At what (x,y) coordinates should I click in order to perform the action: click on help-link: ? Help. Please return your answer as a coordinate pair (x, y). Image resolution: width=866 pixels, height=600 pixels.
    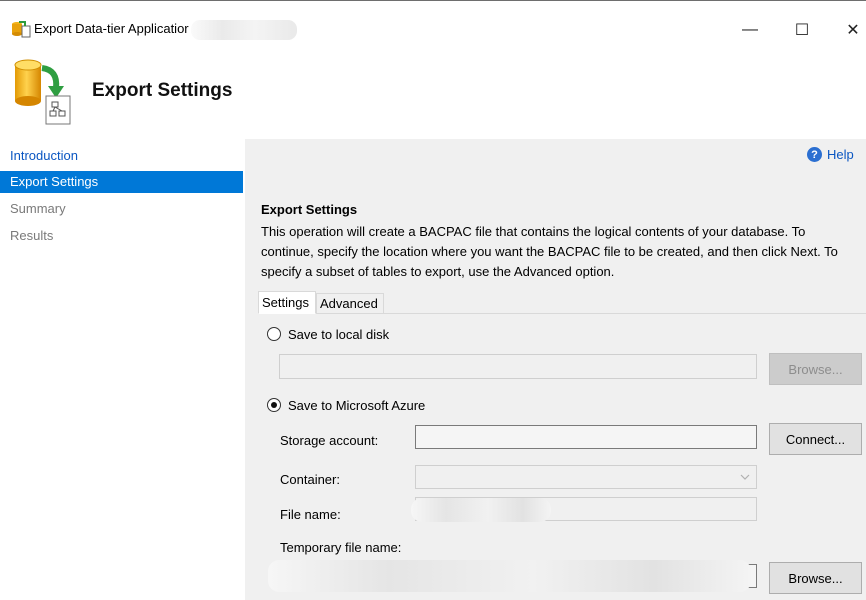
    Looking at the image, I should click on (830, 154).